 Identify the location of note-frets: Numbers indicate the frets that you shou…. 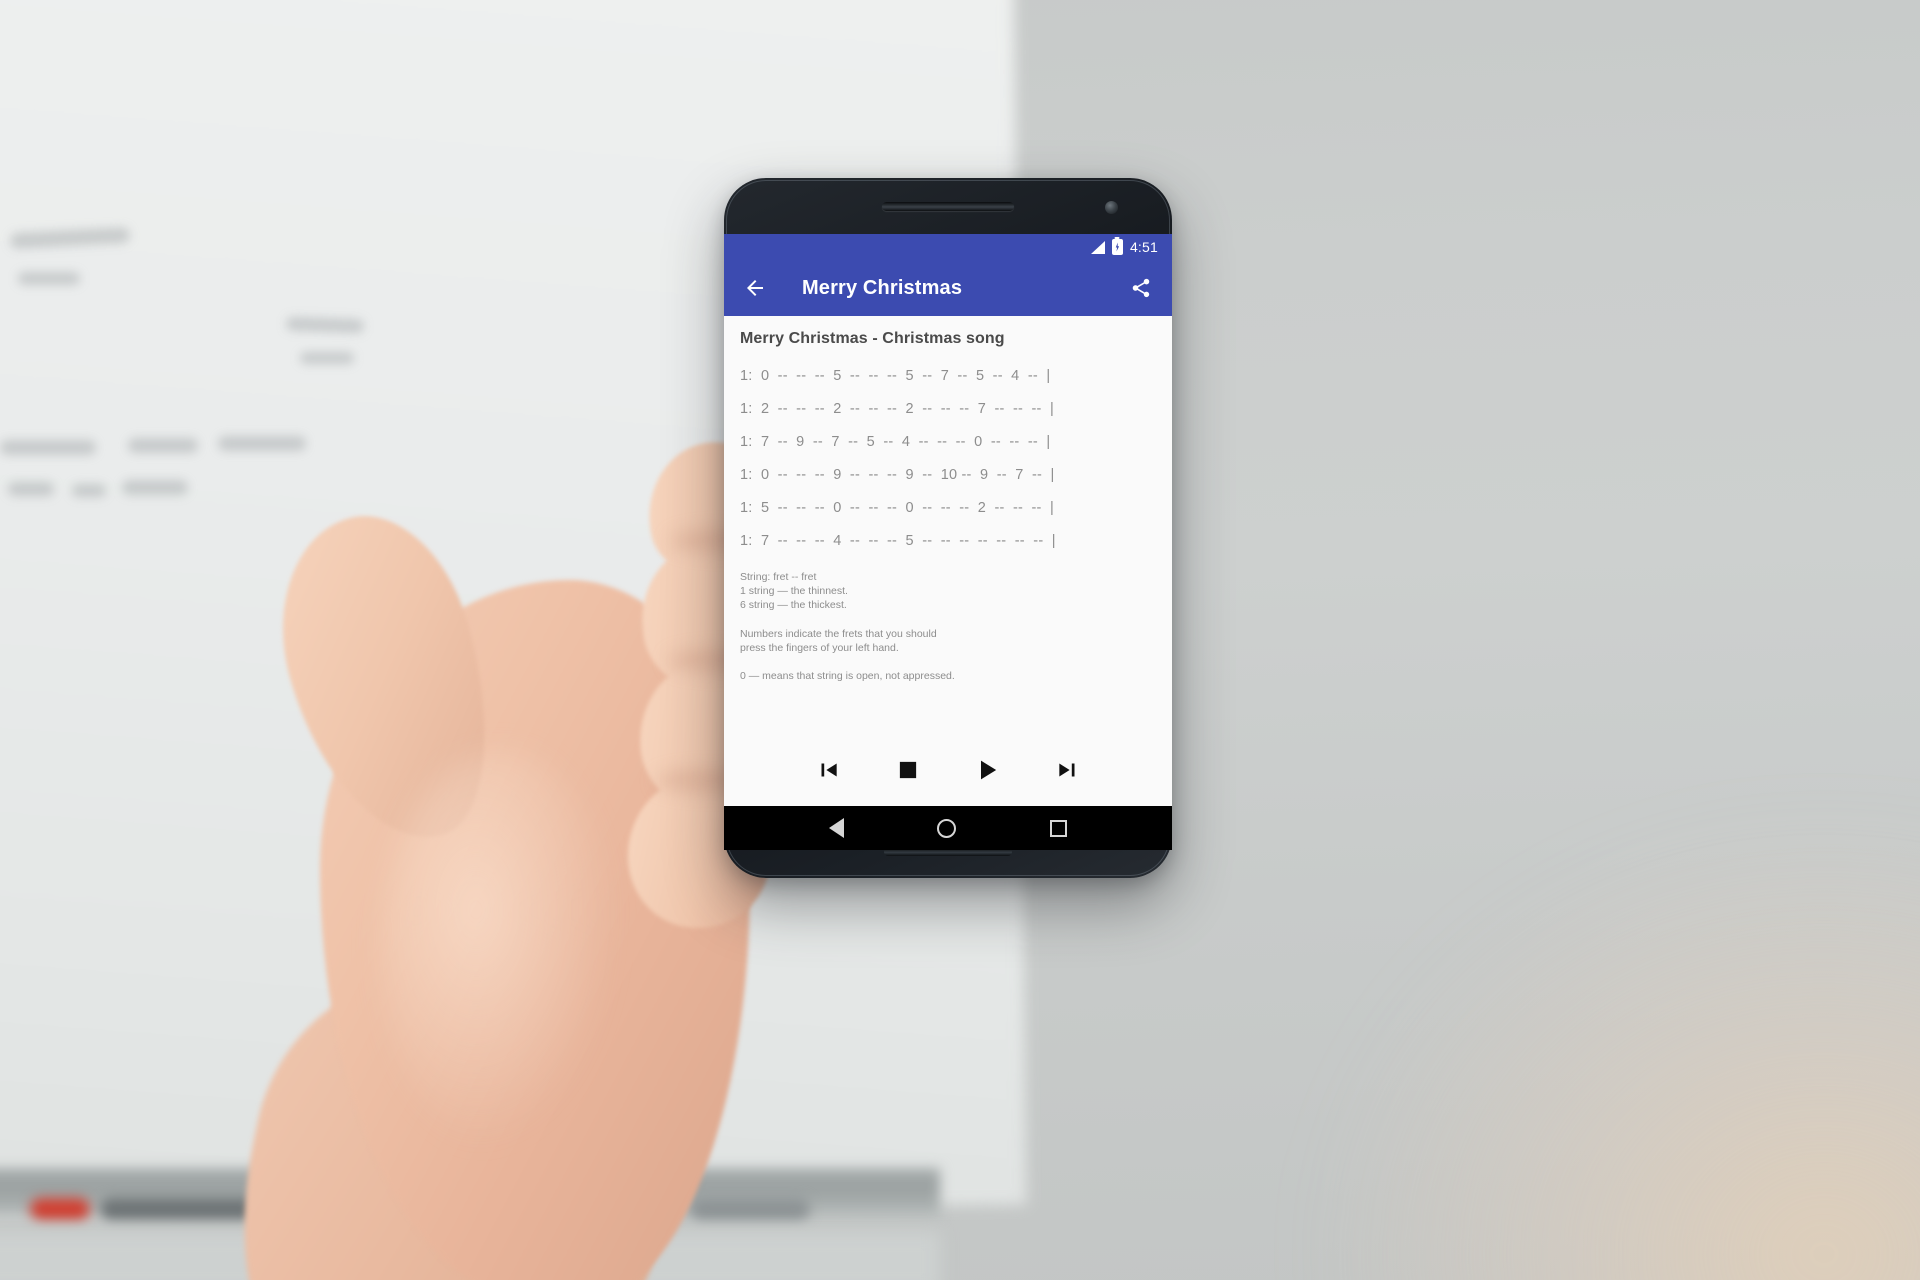
(838, 640).